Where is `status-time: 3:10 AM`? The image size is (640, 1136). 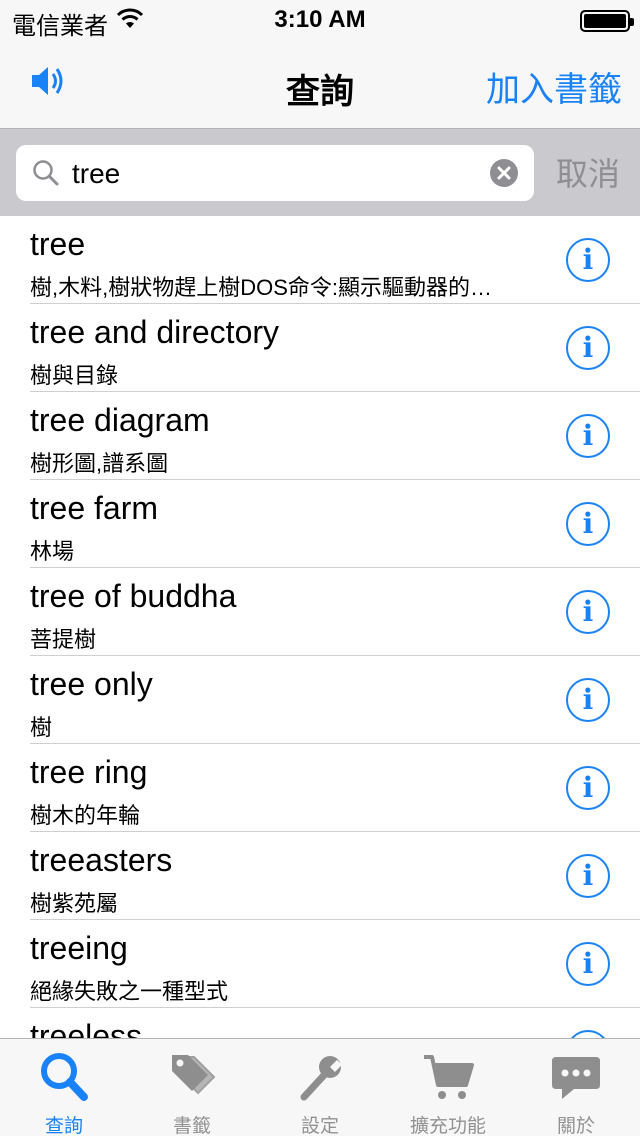
status-time: 3:10 AM is located at coordinates (320, 19).